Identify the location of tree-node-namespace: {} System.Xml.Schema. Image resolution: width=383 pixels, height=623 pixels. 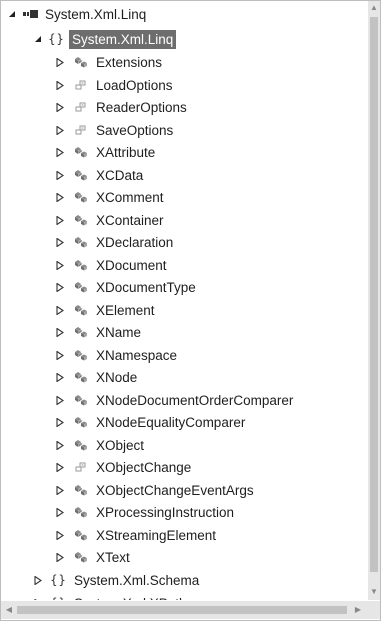
(184, 580).